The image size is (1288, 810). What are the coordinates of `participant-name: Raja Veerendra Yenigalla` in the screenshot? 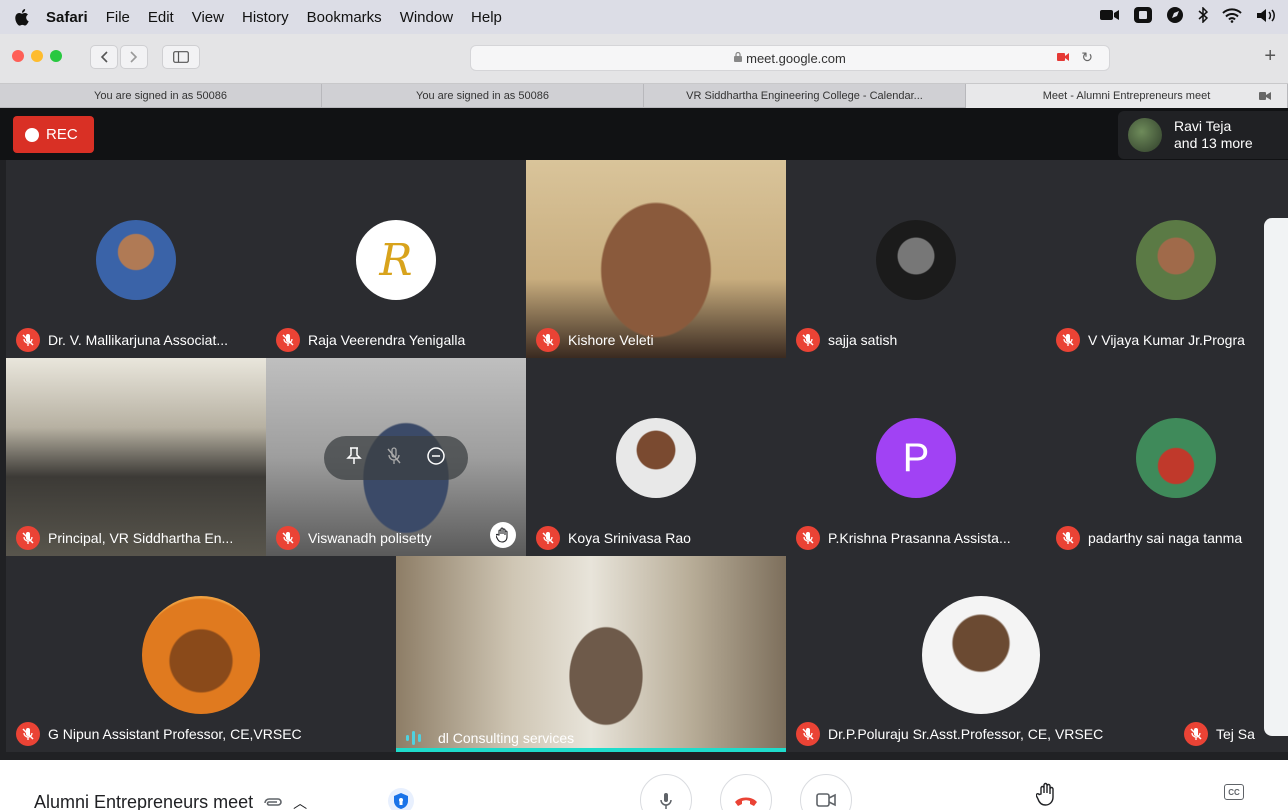 It's located at (387, 340).